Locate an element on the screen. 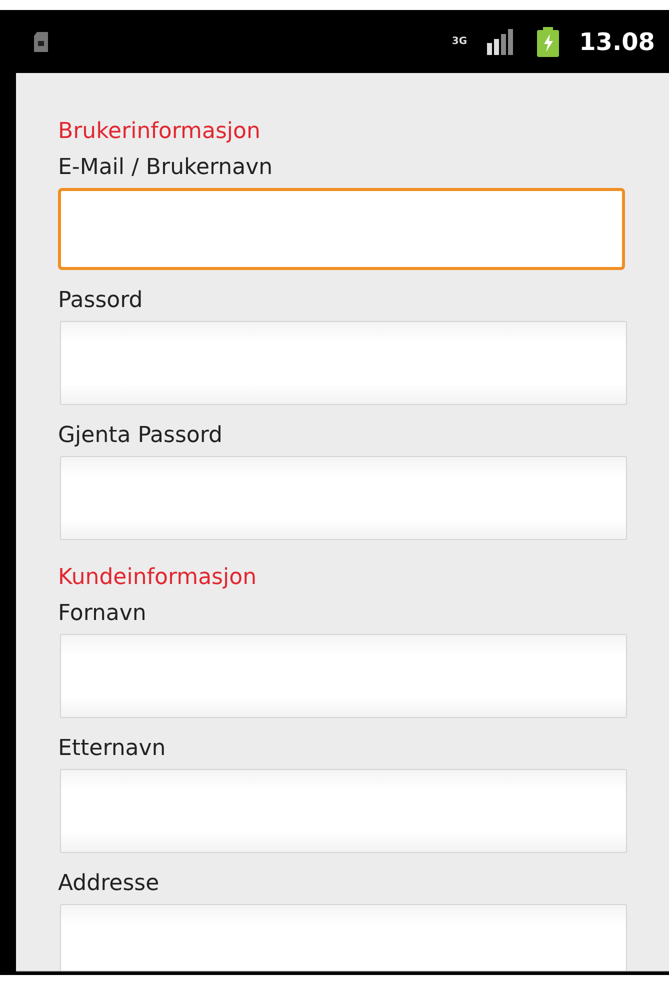 The image size is (669, 985). field-label: Addresse is located at coordinates (109, 884).